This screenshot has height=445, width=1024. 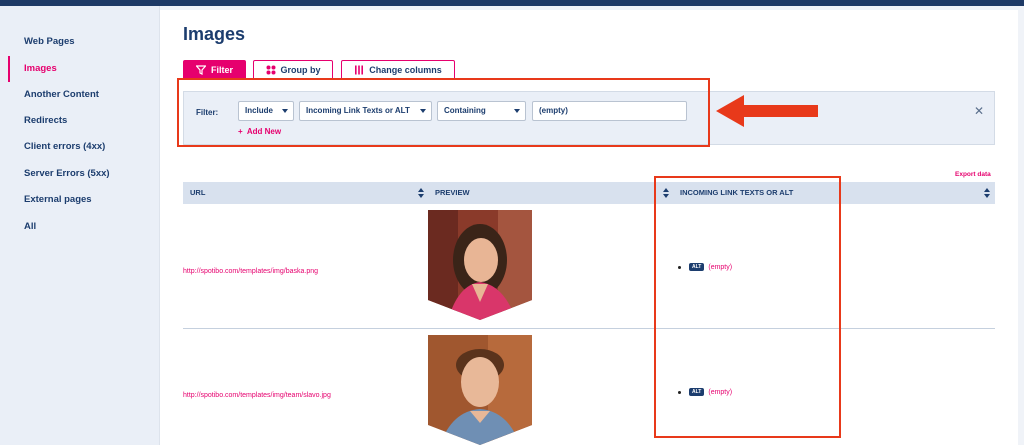 I want to click on sidebar-item-server-errors: Server Errors (5xx), so click(x=84, y=174).